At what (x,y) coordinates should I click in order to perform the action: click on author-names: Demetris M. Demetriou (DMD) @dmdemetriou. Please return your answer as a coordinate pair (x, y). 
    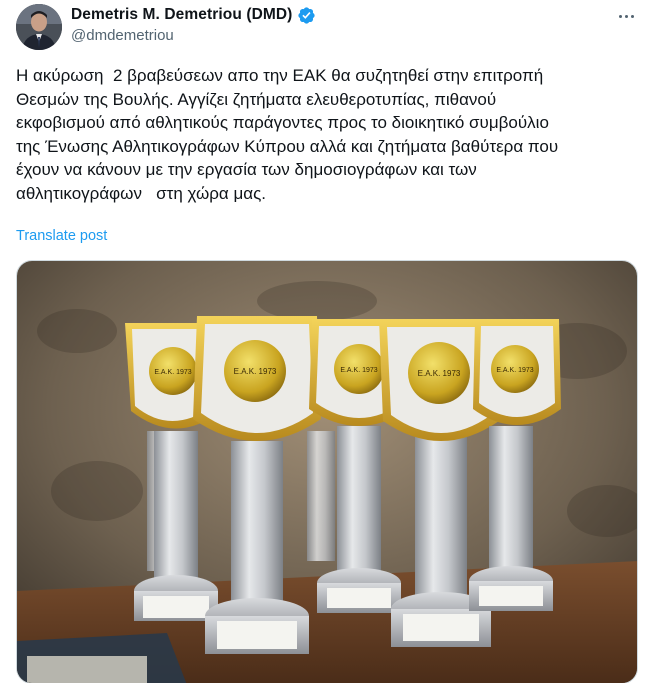
    Looking at the image, I should click on (193, 24).